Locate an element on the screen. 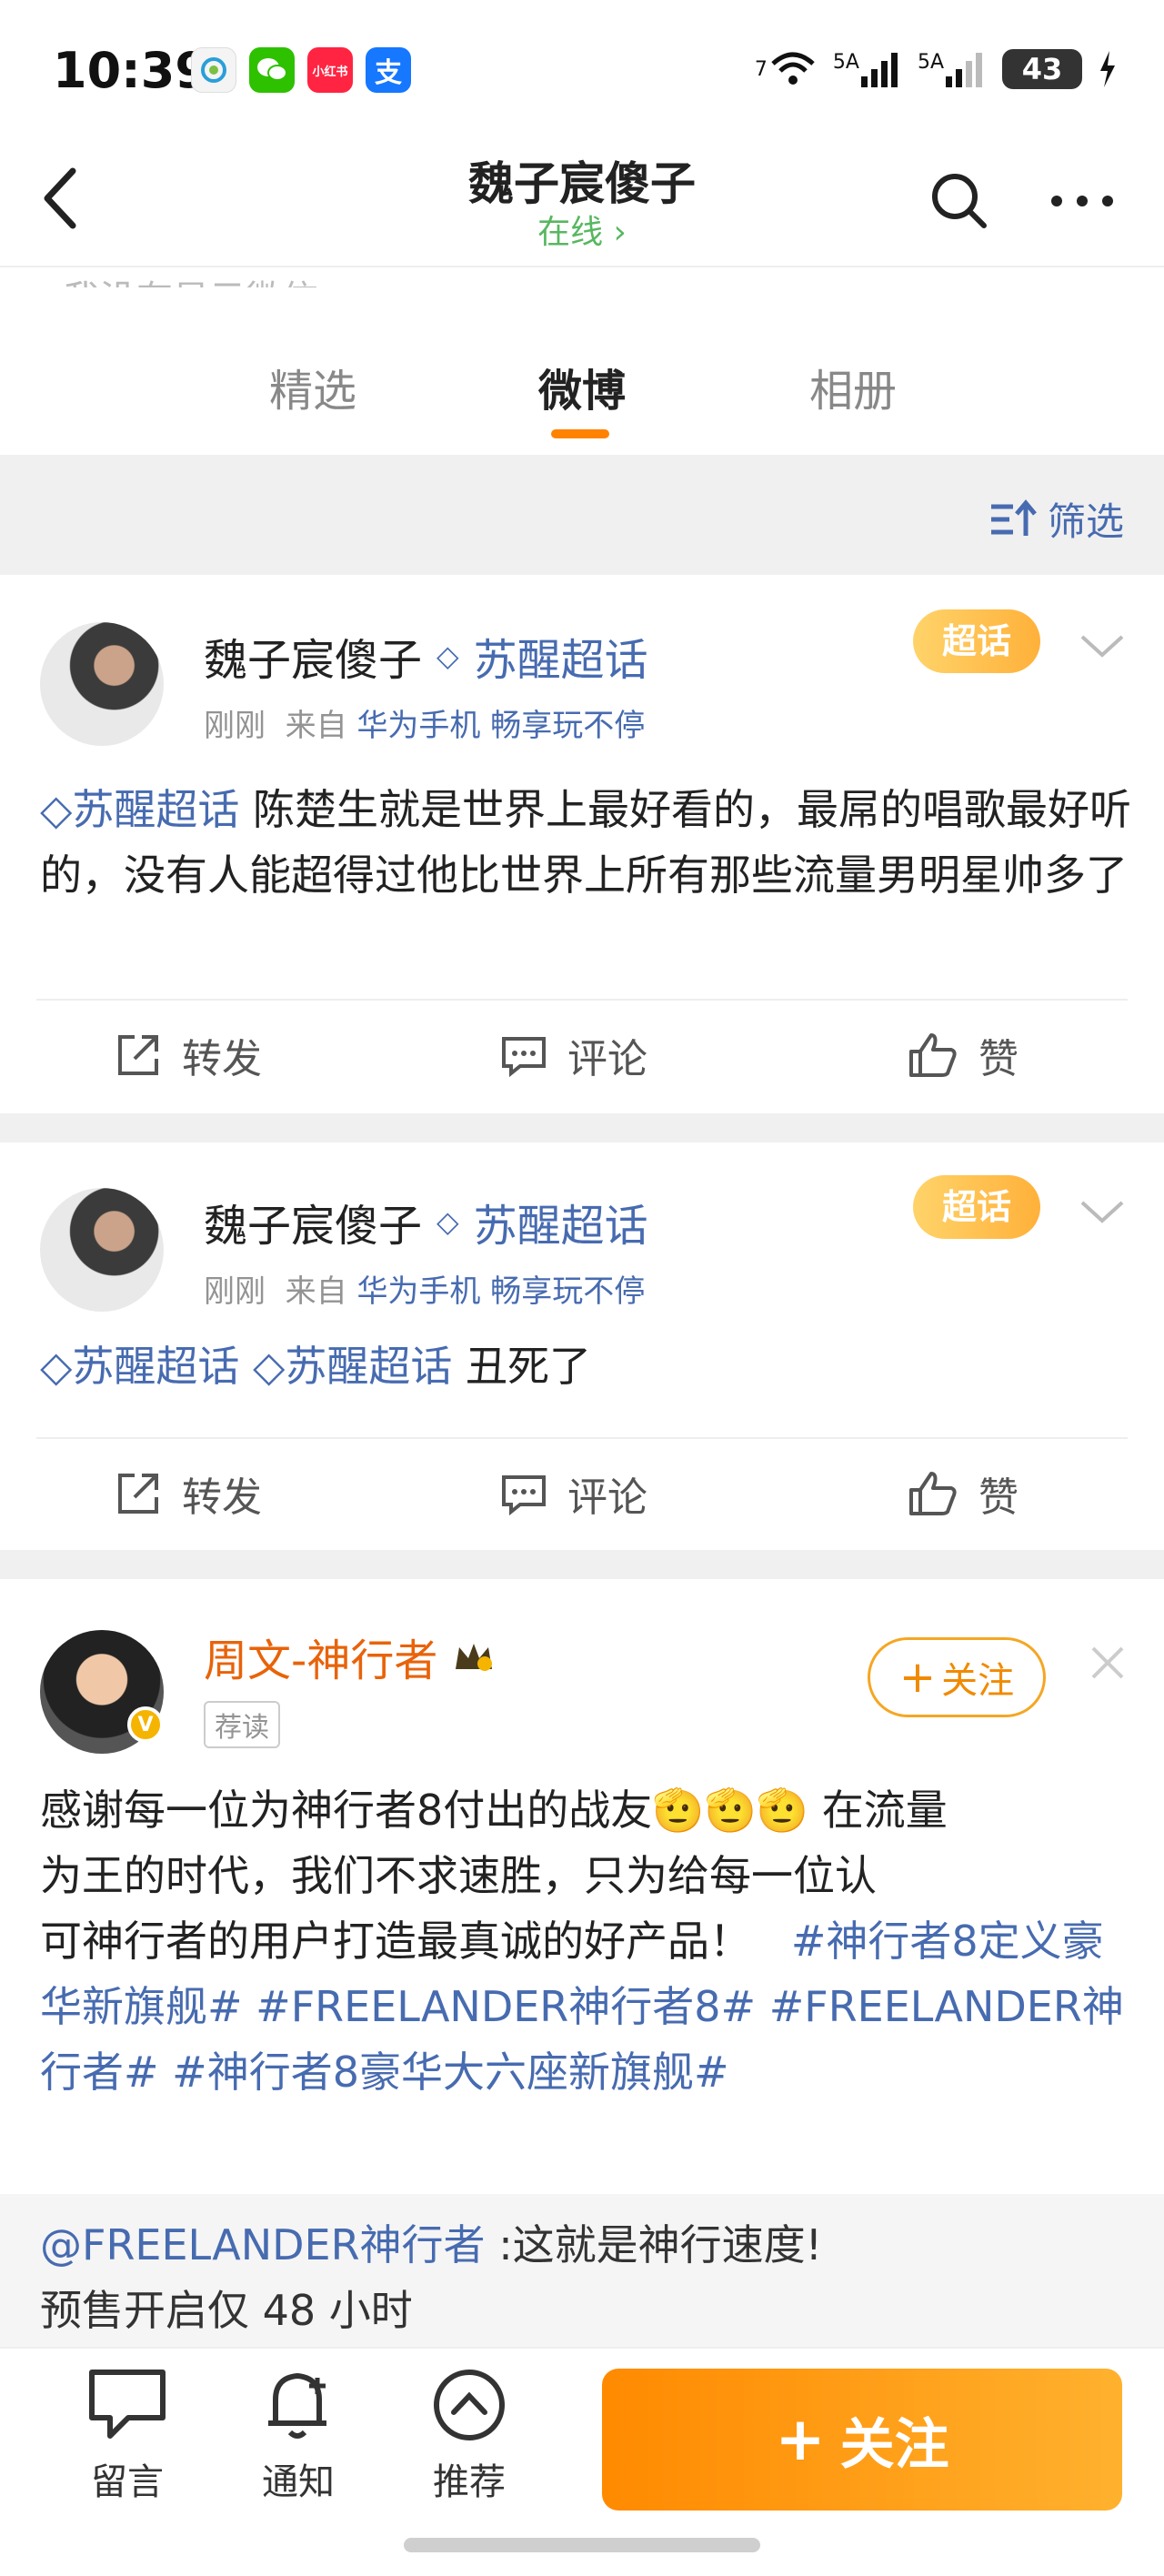 This screenshot has height=2576, width=1164. notify-button: 通知 is located at coordinates (299, 2436).